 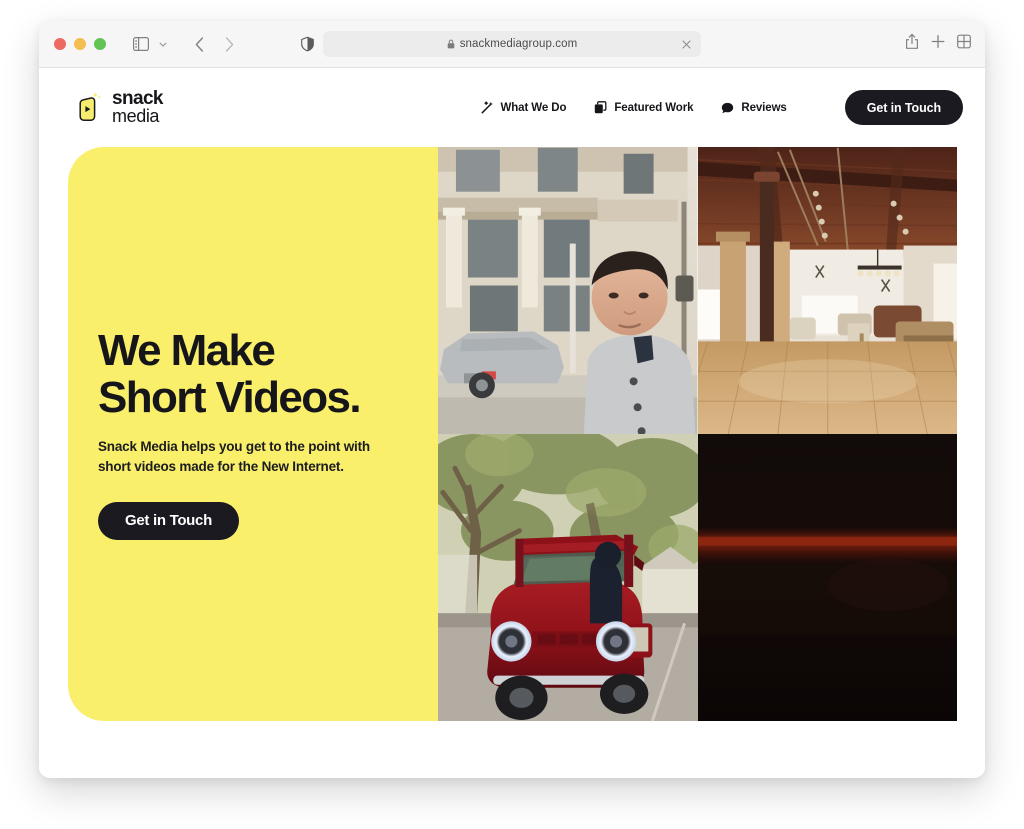 I want to click on page-title: We Make Short Videos., so click(x=268, y=374).